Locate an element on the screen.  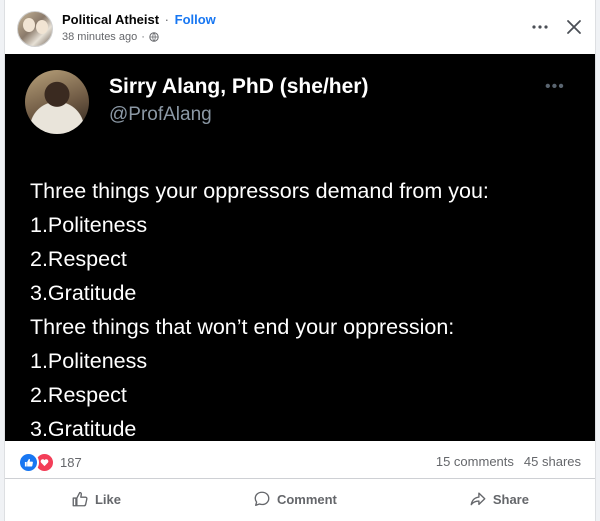
share-arrow-icon is located at coordinates (478, 499).